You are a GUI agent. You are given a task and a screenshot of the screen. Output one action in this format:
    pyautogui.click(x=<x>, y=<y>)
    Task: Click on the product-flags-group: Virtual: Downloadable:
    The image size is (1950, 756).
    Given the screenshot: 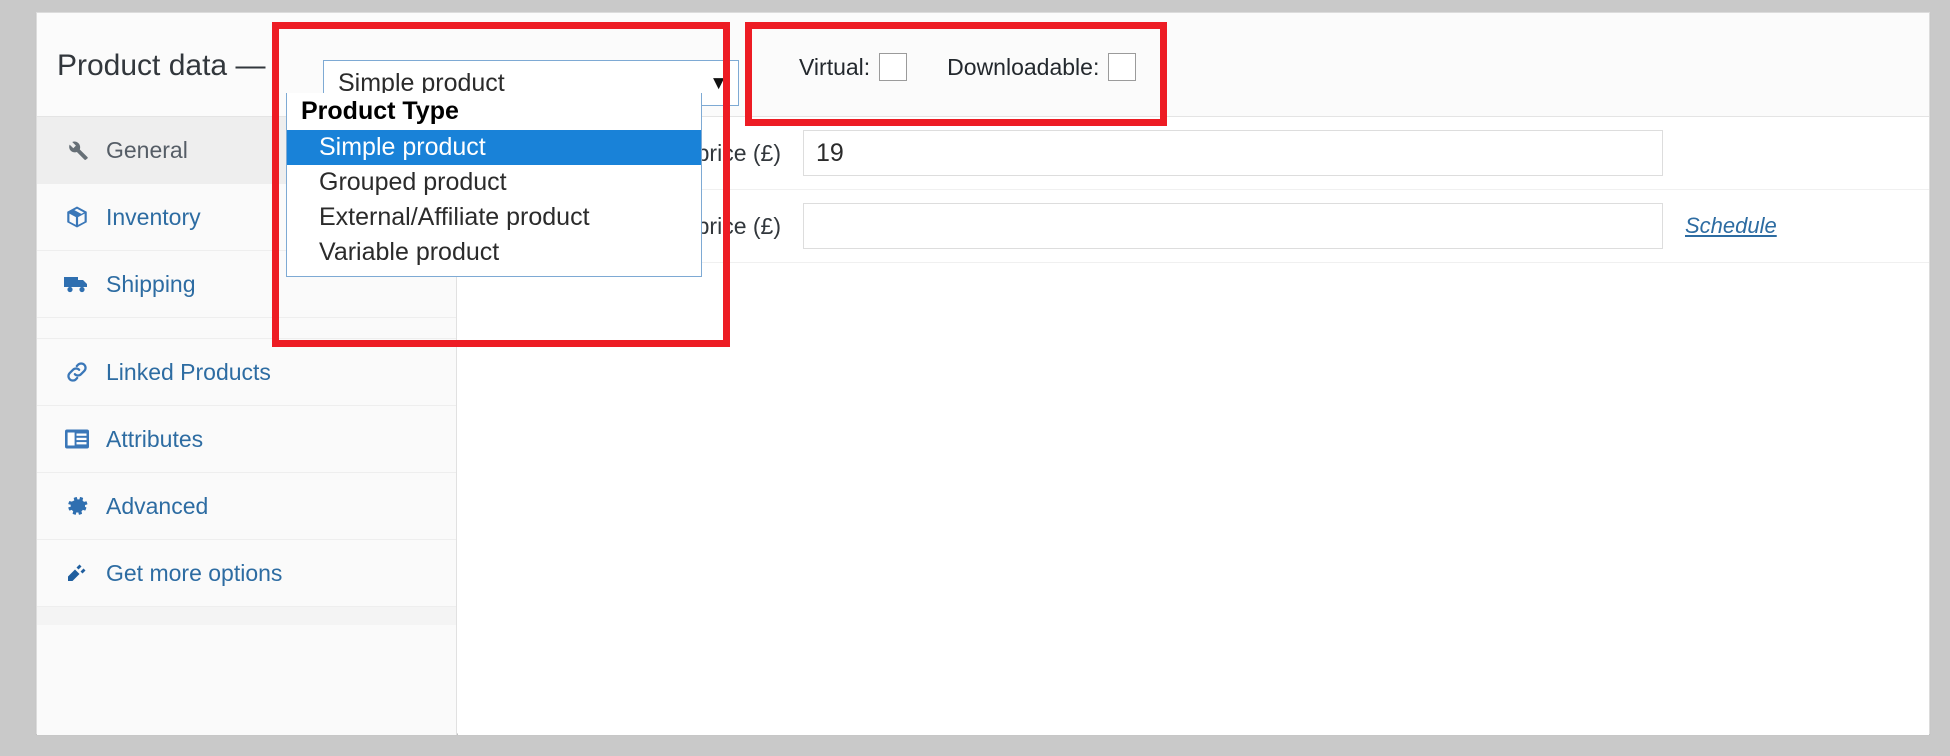 What is the action you would take?
    pyautogui.click(x=968, y=67)
    